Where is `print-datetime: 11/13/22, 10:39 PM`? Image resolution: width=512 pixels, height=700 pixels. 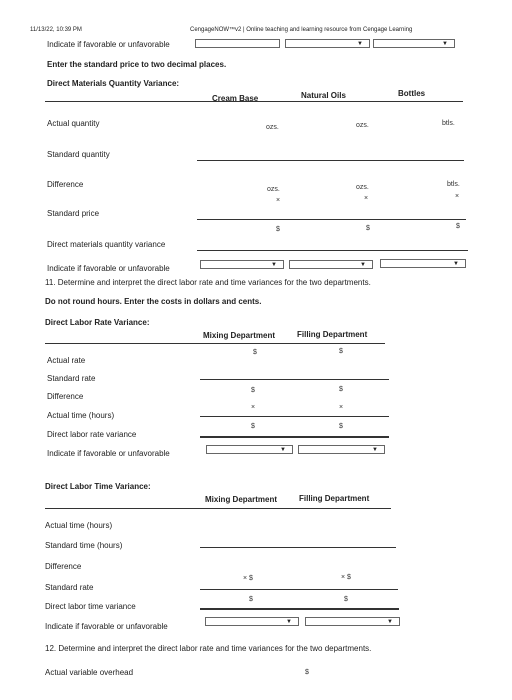
print-datetime: 11/13/22, 10:39 PM is located at coordinates (56, 30).